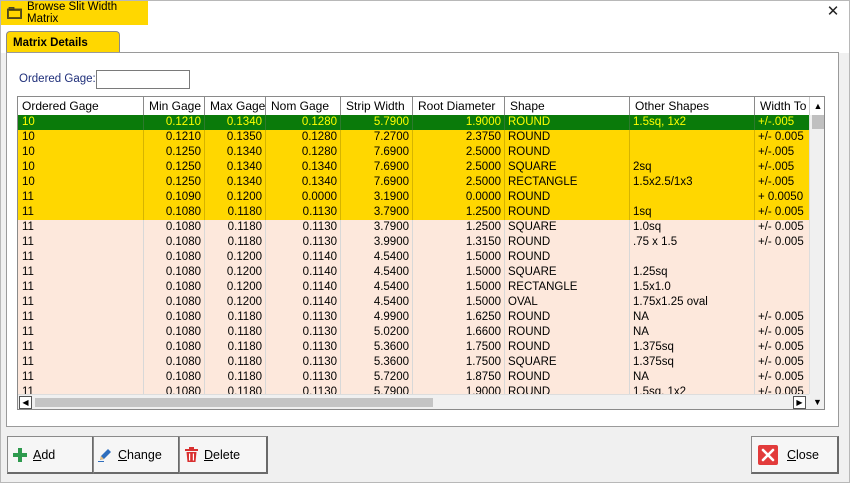 This screenshot has width=850, height=483. I want to click on vertical-scrollbar, so click(816, 254).